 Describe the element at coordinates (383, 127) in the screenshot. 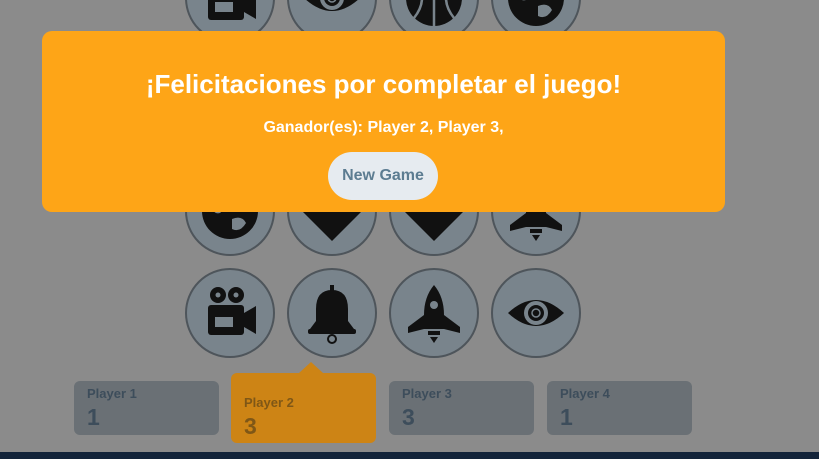

I see `winners-text: Ganador(es): Player 2, Player 3,` at that location.